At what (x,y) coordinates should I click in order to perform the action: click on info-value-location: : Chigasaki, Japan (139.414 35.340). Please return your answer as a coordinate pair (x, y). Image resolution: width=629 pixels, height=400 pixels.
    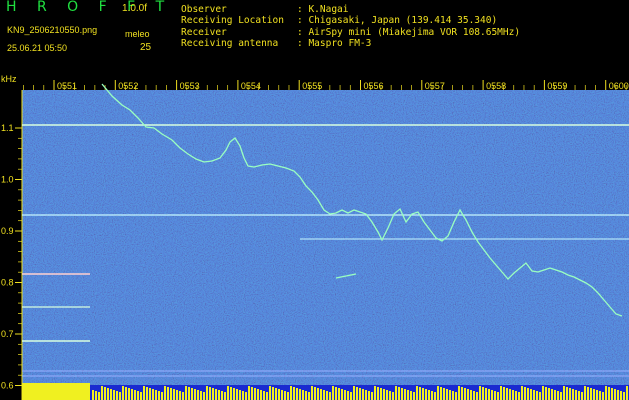
    Looking at the image, I should click on (397, 20).